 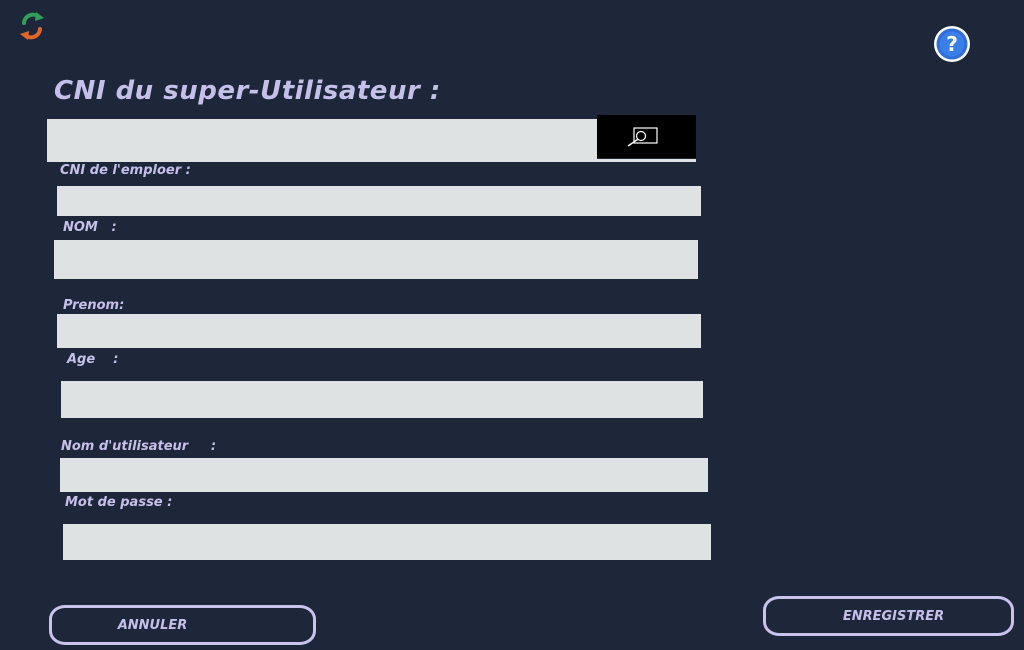 What do you see at coordinates (139, 446) in the screenshot?
I see `username-label: Nom d'utilisateur :` at bounding box center [139, 446].